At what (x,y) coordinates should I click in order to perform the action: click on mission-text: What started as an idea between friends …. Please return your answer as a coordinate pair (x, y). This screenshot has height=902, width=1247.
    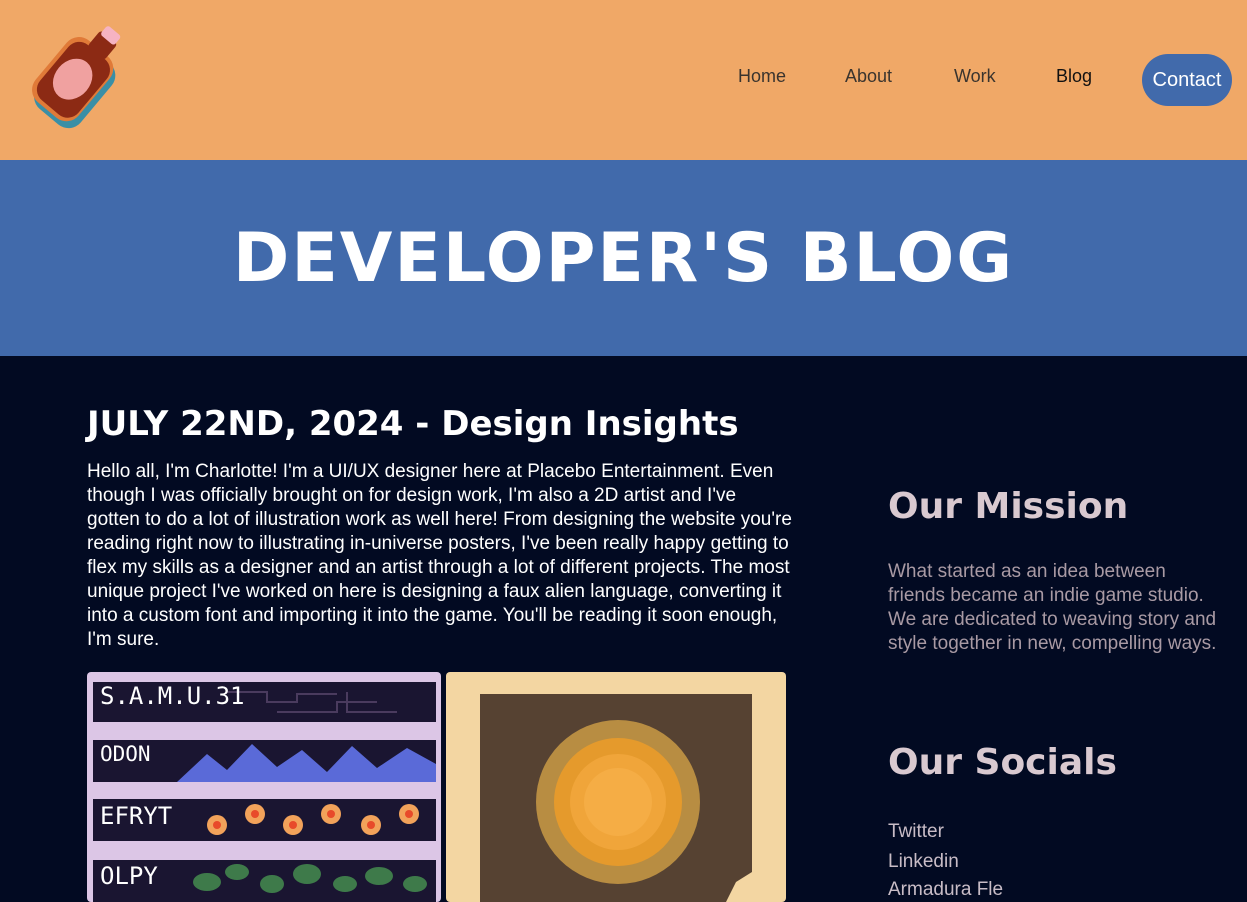
    Looking at the image, I should click on (1052, 607).